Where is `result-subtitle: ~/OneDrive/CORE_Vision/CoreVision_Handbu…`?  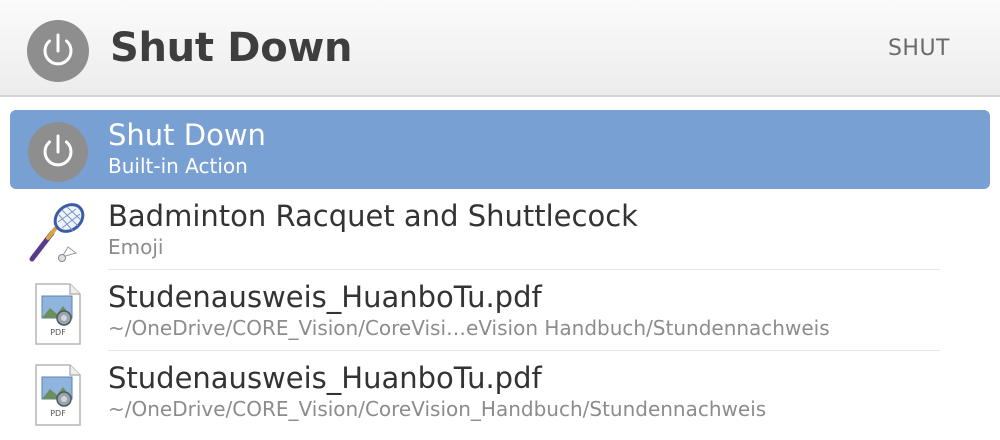 result-subtitle: ~/OneDrive/CORE_Vision/CoreVision_Handbu… is located at coordinates (437, 409).